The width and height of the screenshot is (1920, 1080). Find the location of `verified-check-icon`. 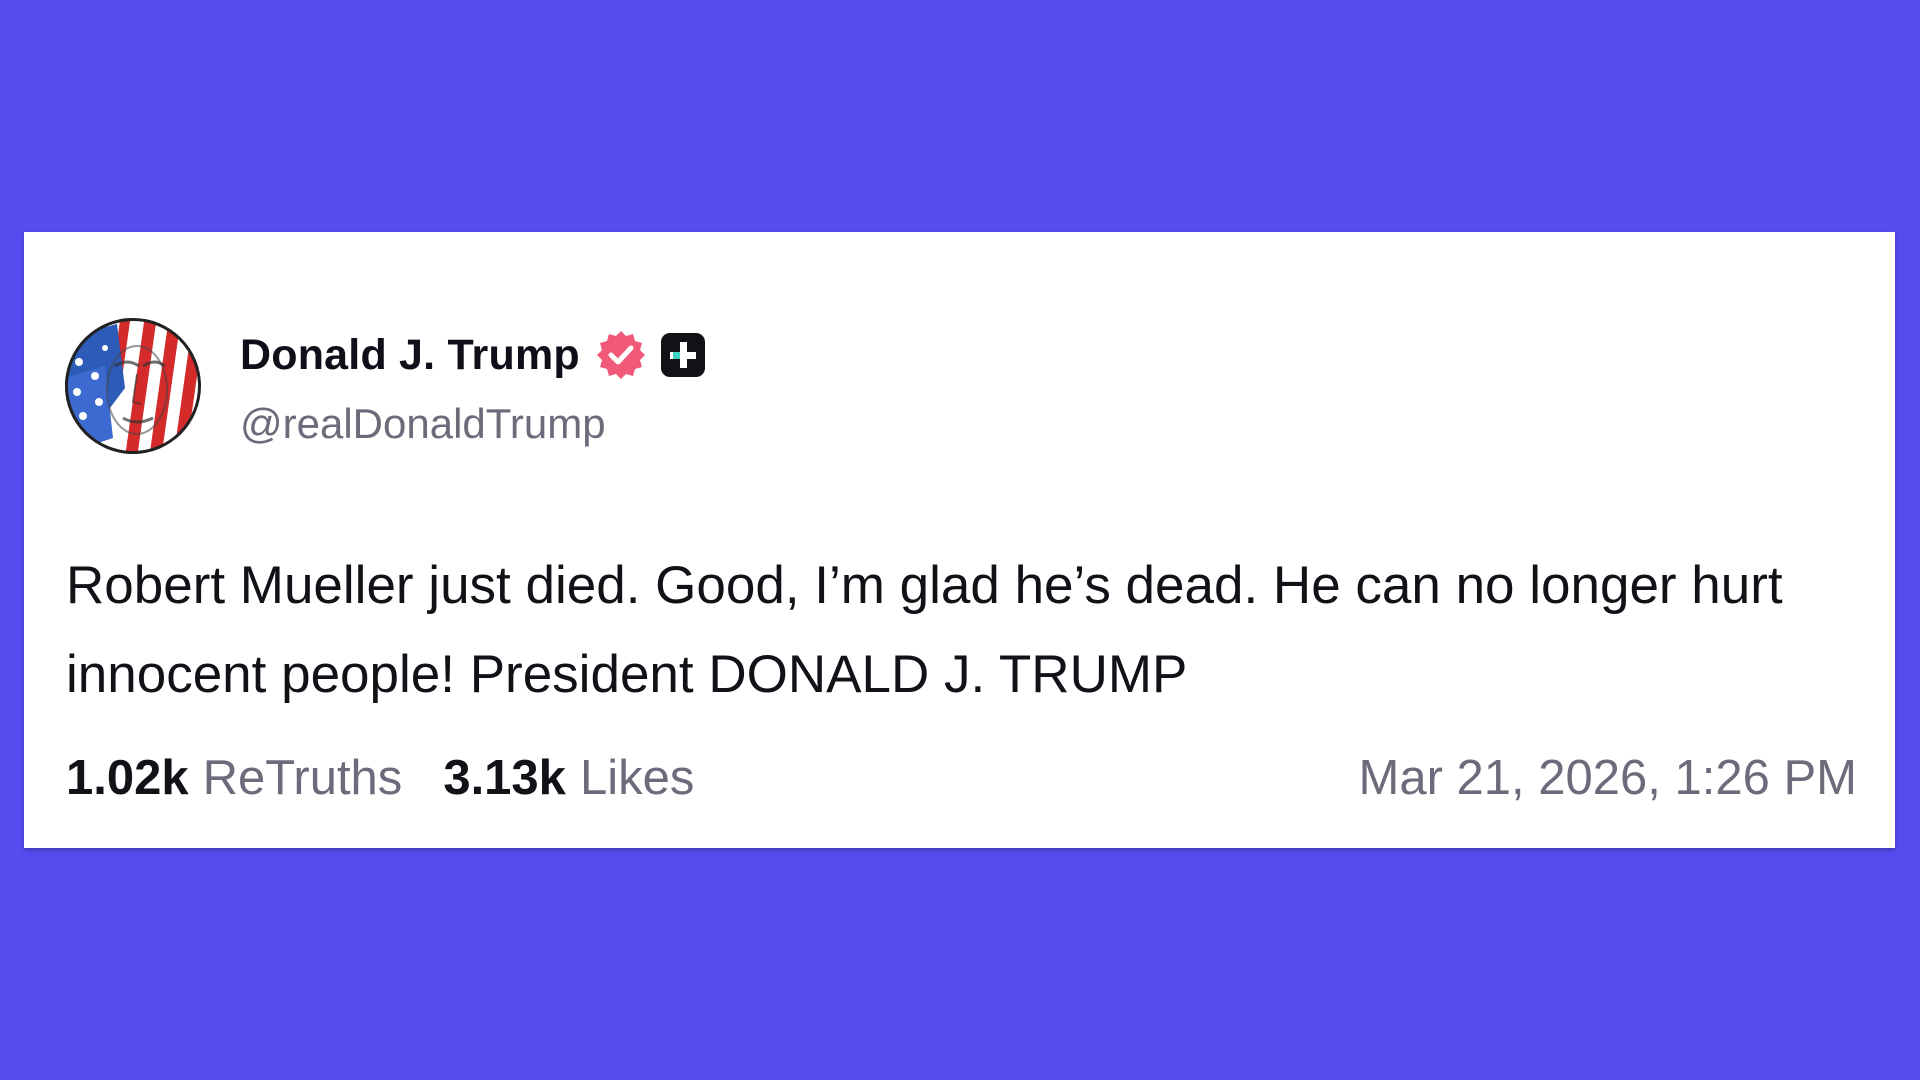

verified-check-icon is located at coordinates (620, 355).